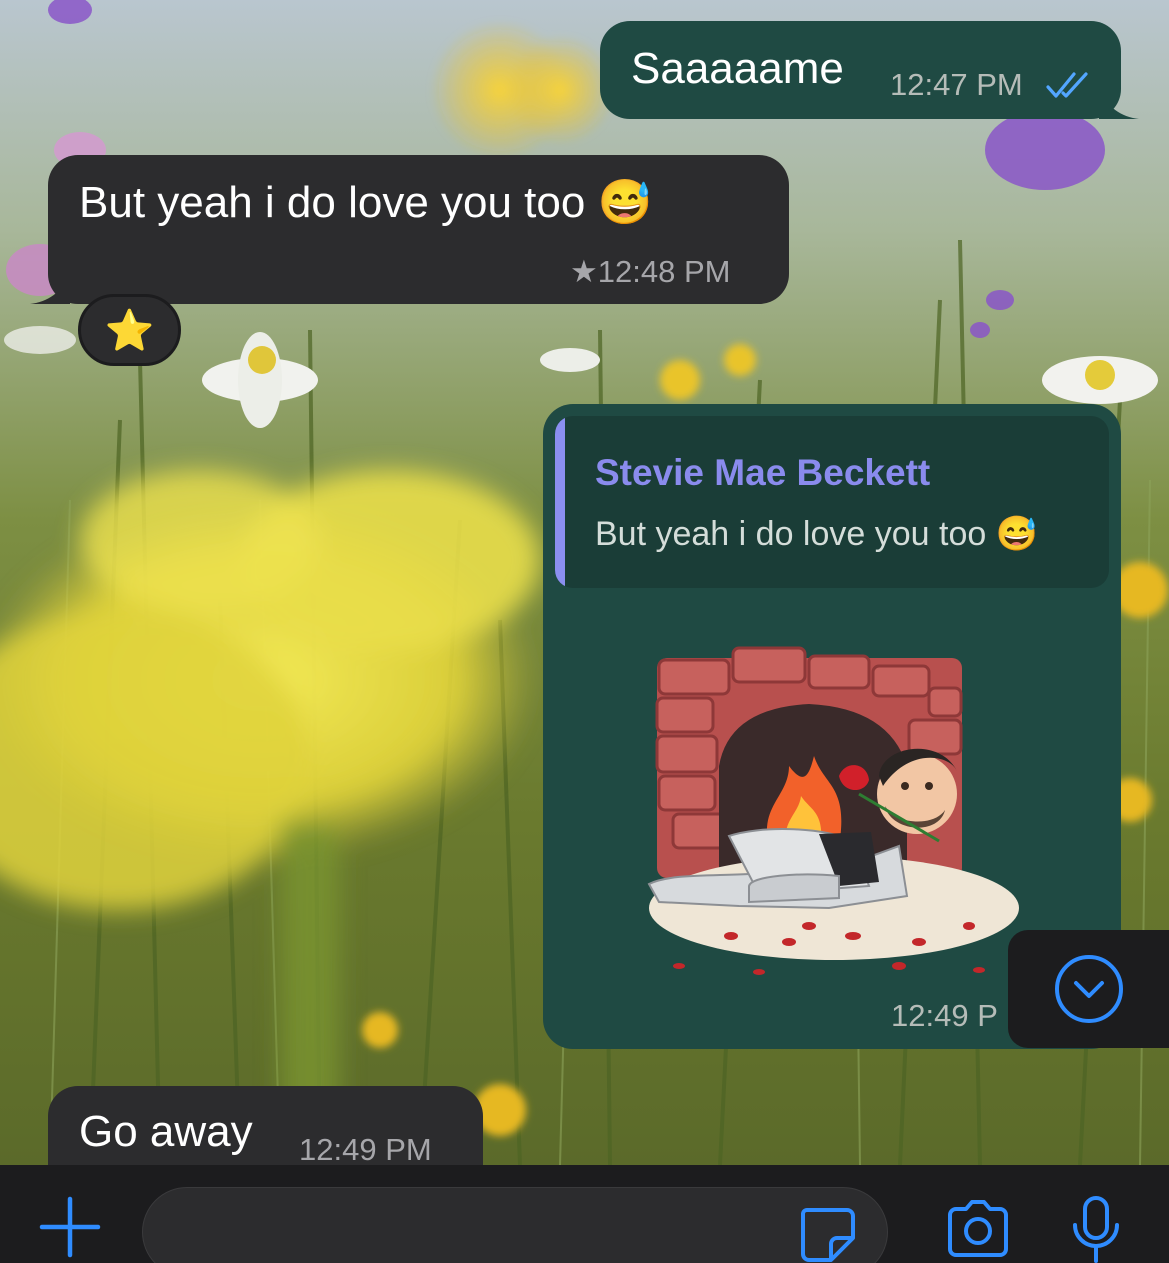 This screenshot has width=1169, height=1263. Describe the element at coordinates (737, 68) in the screenshot. I see `message-text: Saaaaame` at that location.